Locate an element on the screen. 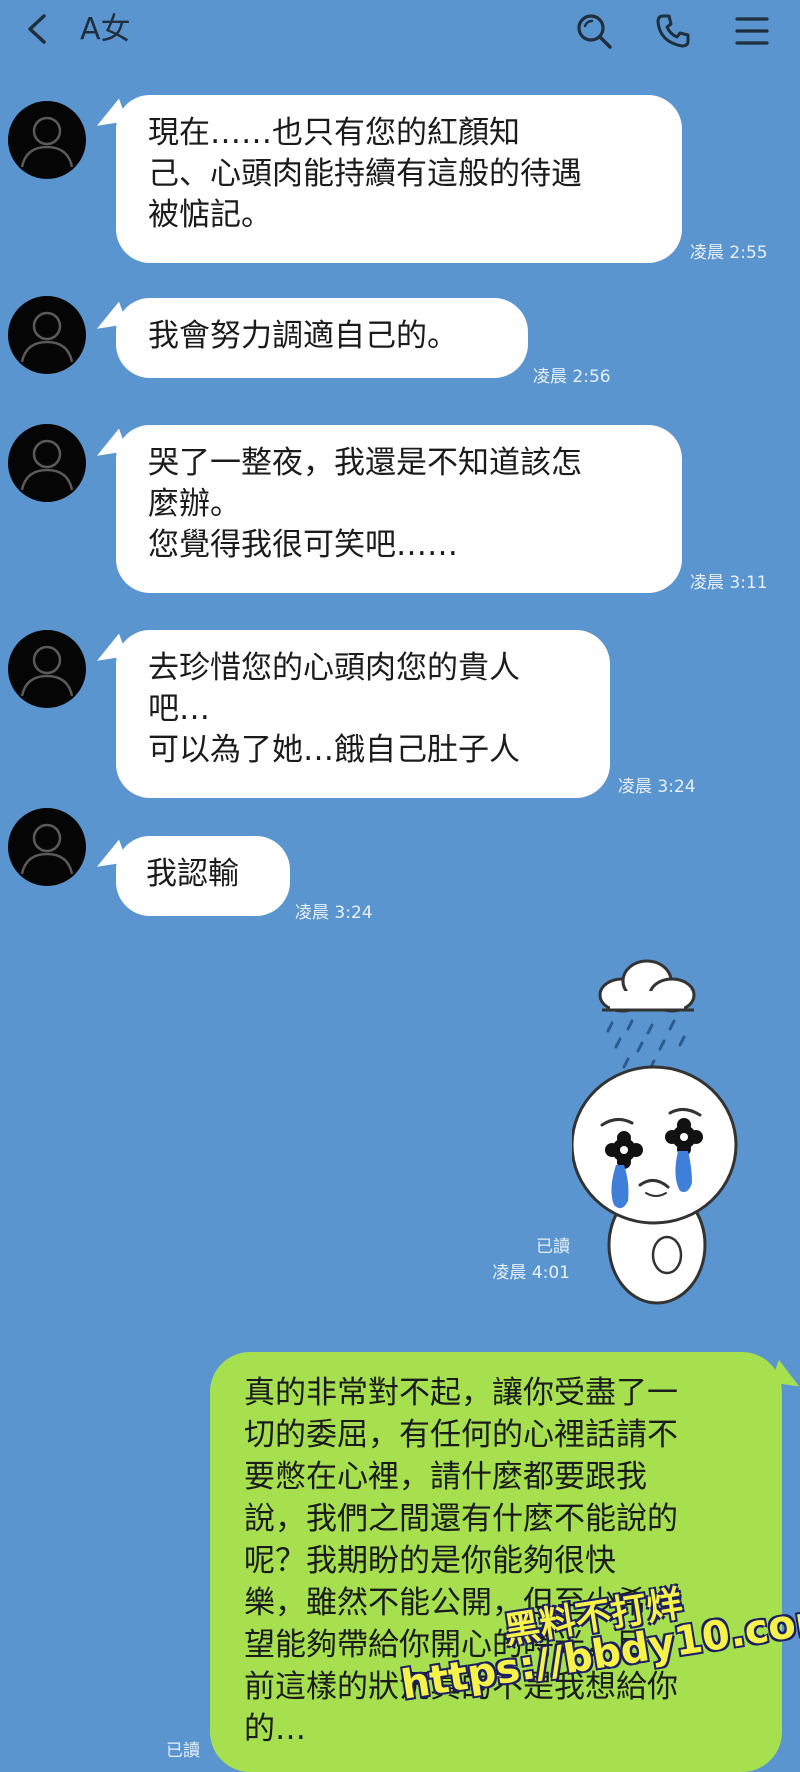  message-time: 凌晨 4:01 is located at coordinates (531, 1273).